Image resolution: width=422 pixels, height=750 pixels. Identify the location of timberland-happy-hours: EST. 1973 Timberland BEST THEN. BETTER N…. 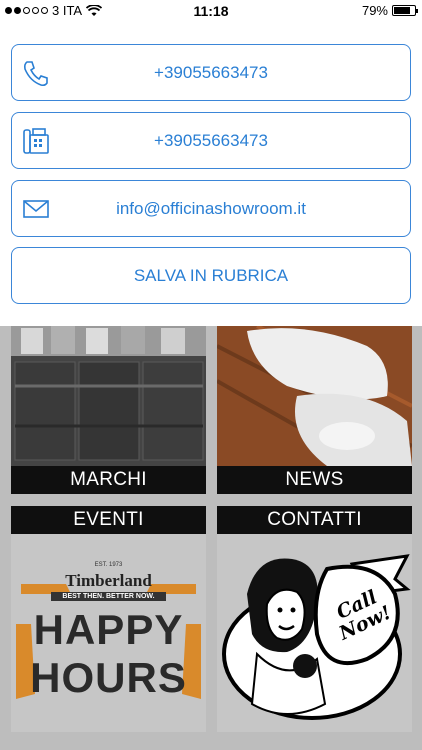
(108, 633).